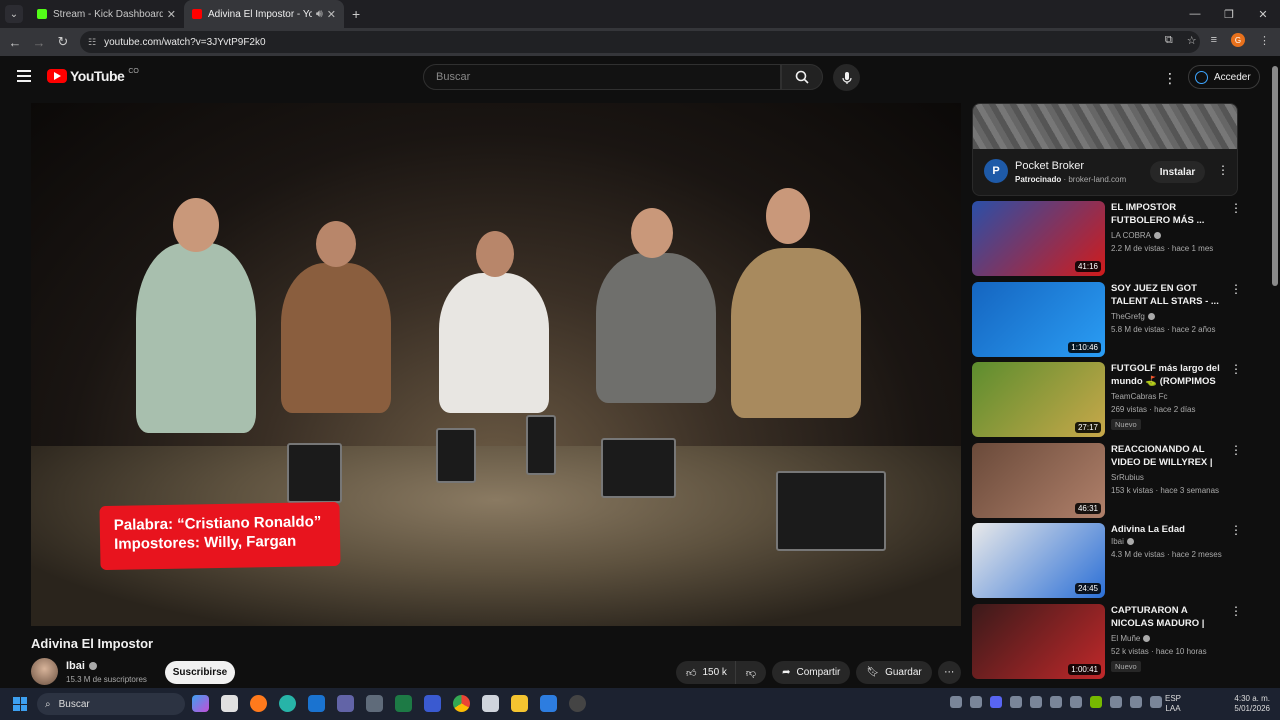  I want to click on share-button: ➦ Compartir, so click(811, 672).